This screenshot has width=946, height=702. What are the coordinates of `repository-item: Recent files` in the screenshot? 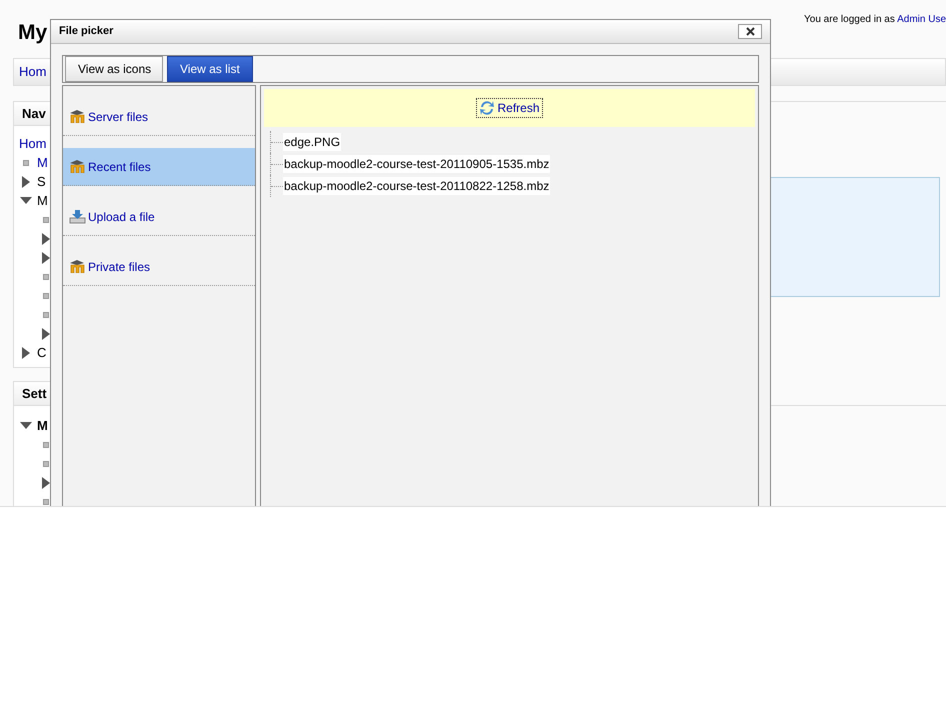 It's located at (159, 167).